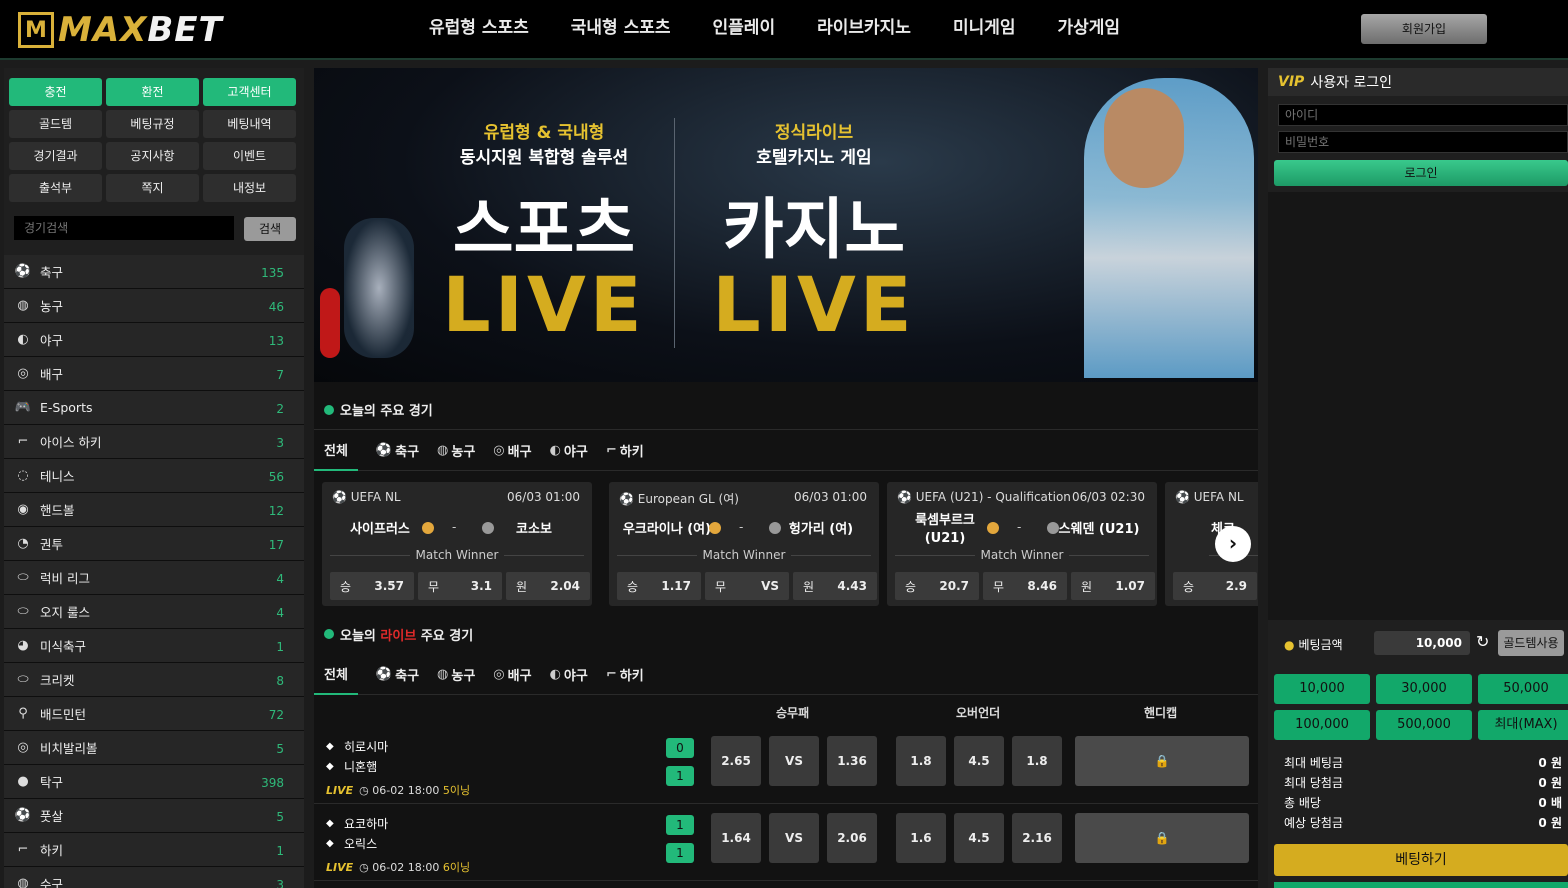 The image size is (1568, 888). Describe the element at coordinates (154, 714) in the screenshot. I see `sport-item: ⚲ 배드민턴 72` at that location.